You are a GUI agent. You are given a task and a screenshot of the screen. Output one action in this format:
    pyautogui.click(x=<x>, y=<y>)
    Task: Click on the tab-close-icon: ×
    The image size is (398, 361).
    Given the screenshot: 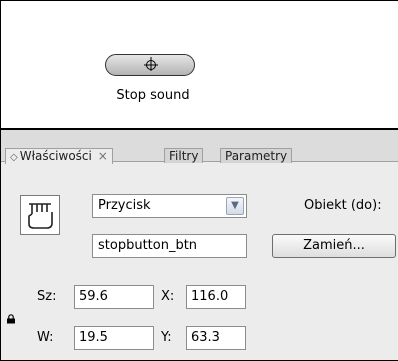 What is the action you would take?
    pyautogui.click(x=103, y=156)
    